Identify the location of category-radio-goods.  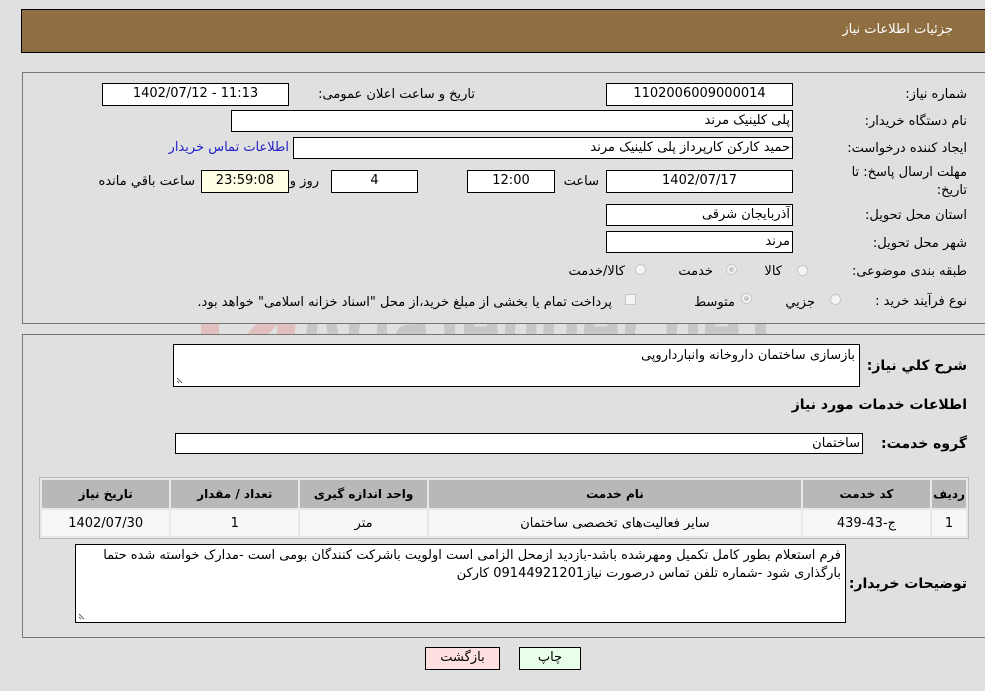
(802, 270).